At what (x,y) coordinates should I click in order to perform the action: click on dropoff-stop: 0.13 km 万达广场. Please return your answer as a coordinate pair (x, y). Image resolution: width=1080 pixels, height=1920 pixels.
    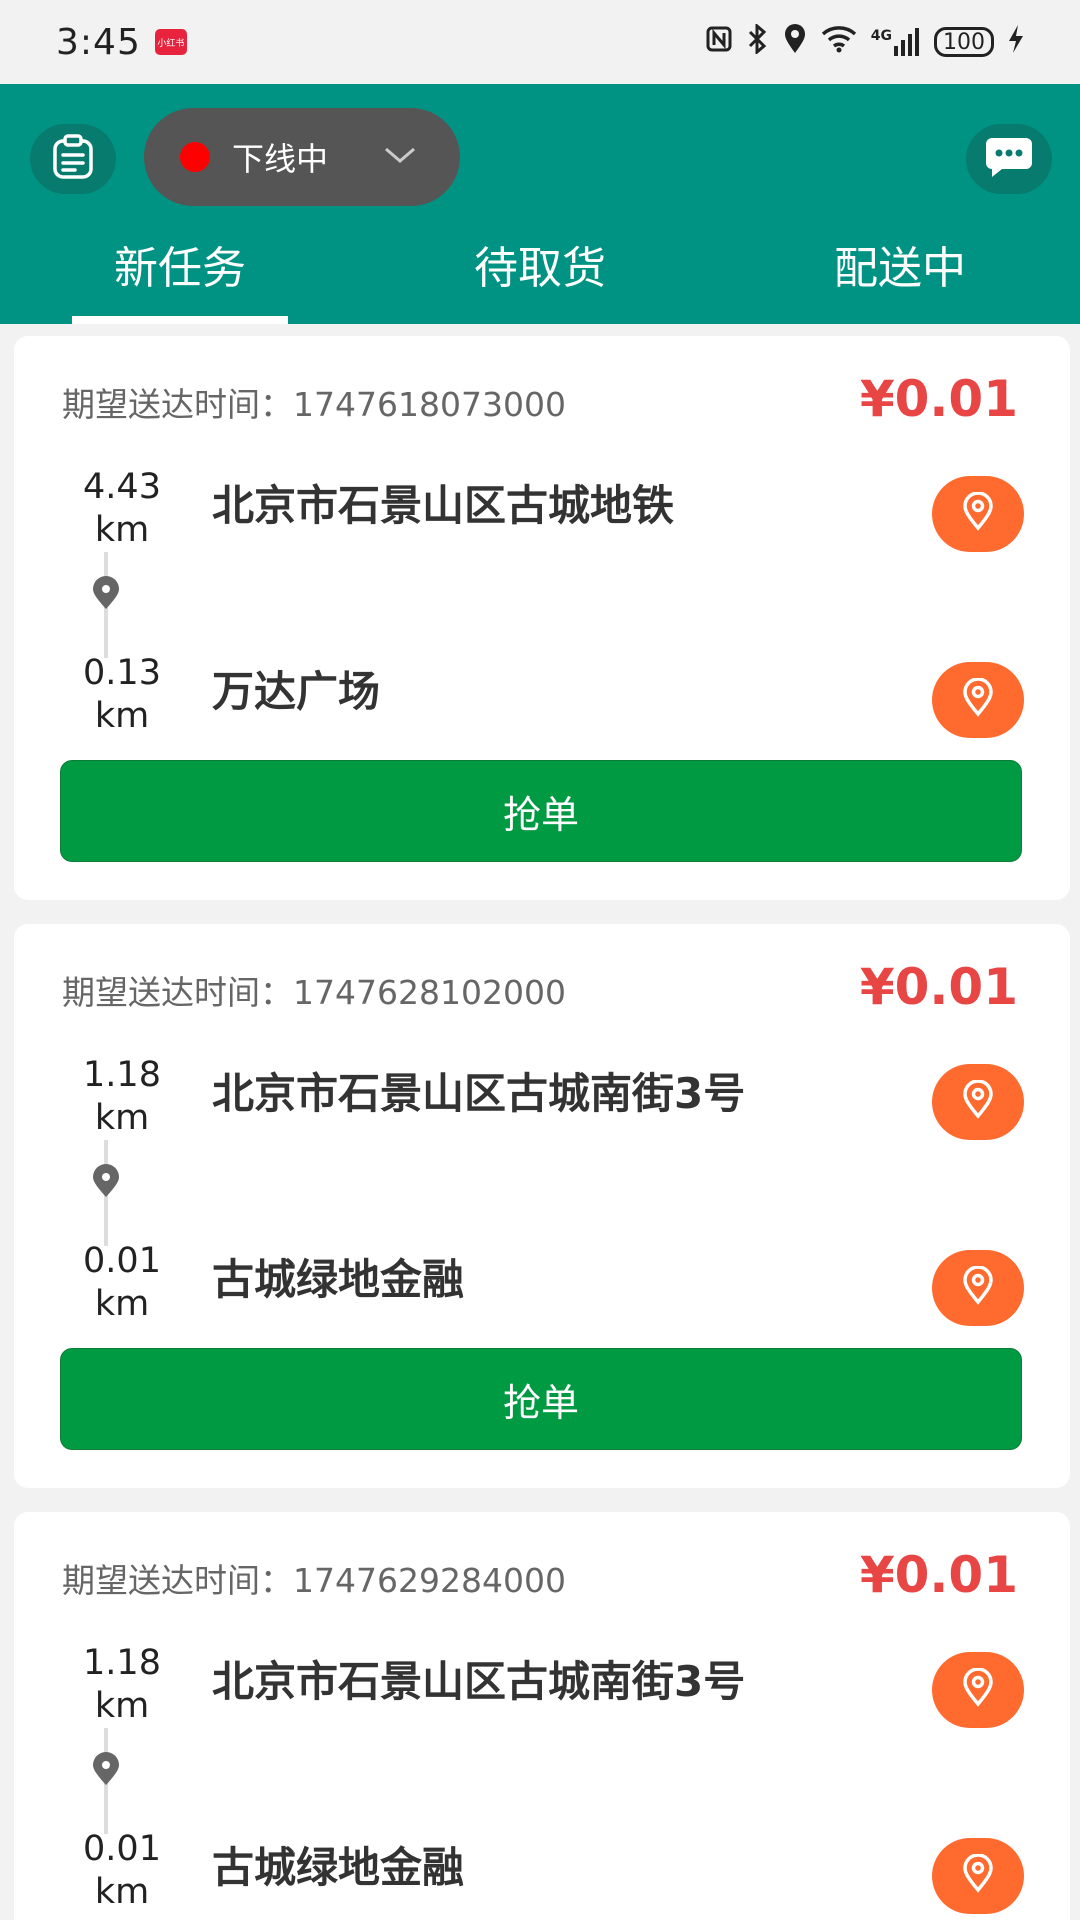
    Looking at the image, I should click on (542, 707).